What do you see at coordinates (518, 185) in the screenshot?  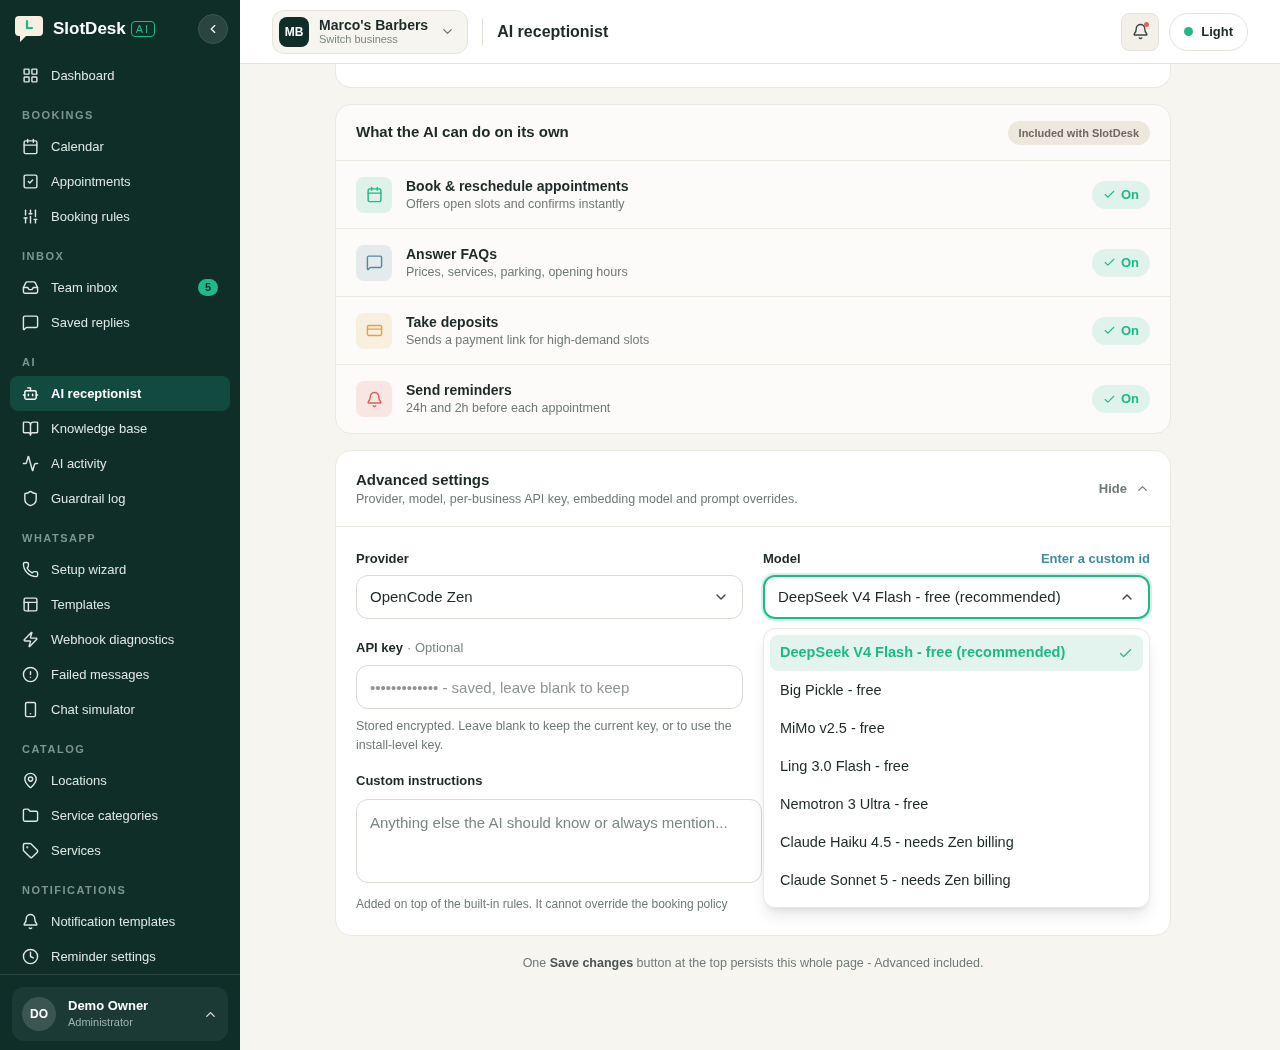 I see `feature-title: Book & reschedule appointments` at bounding box center [518, 185].